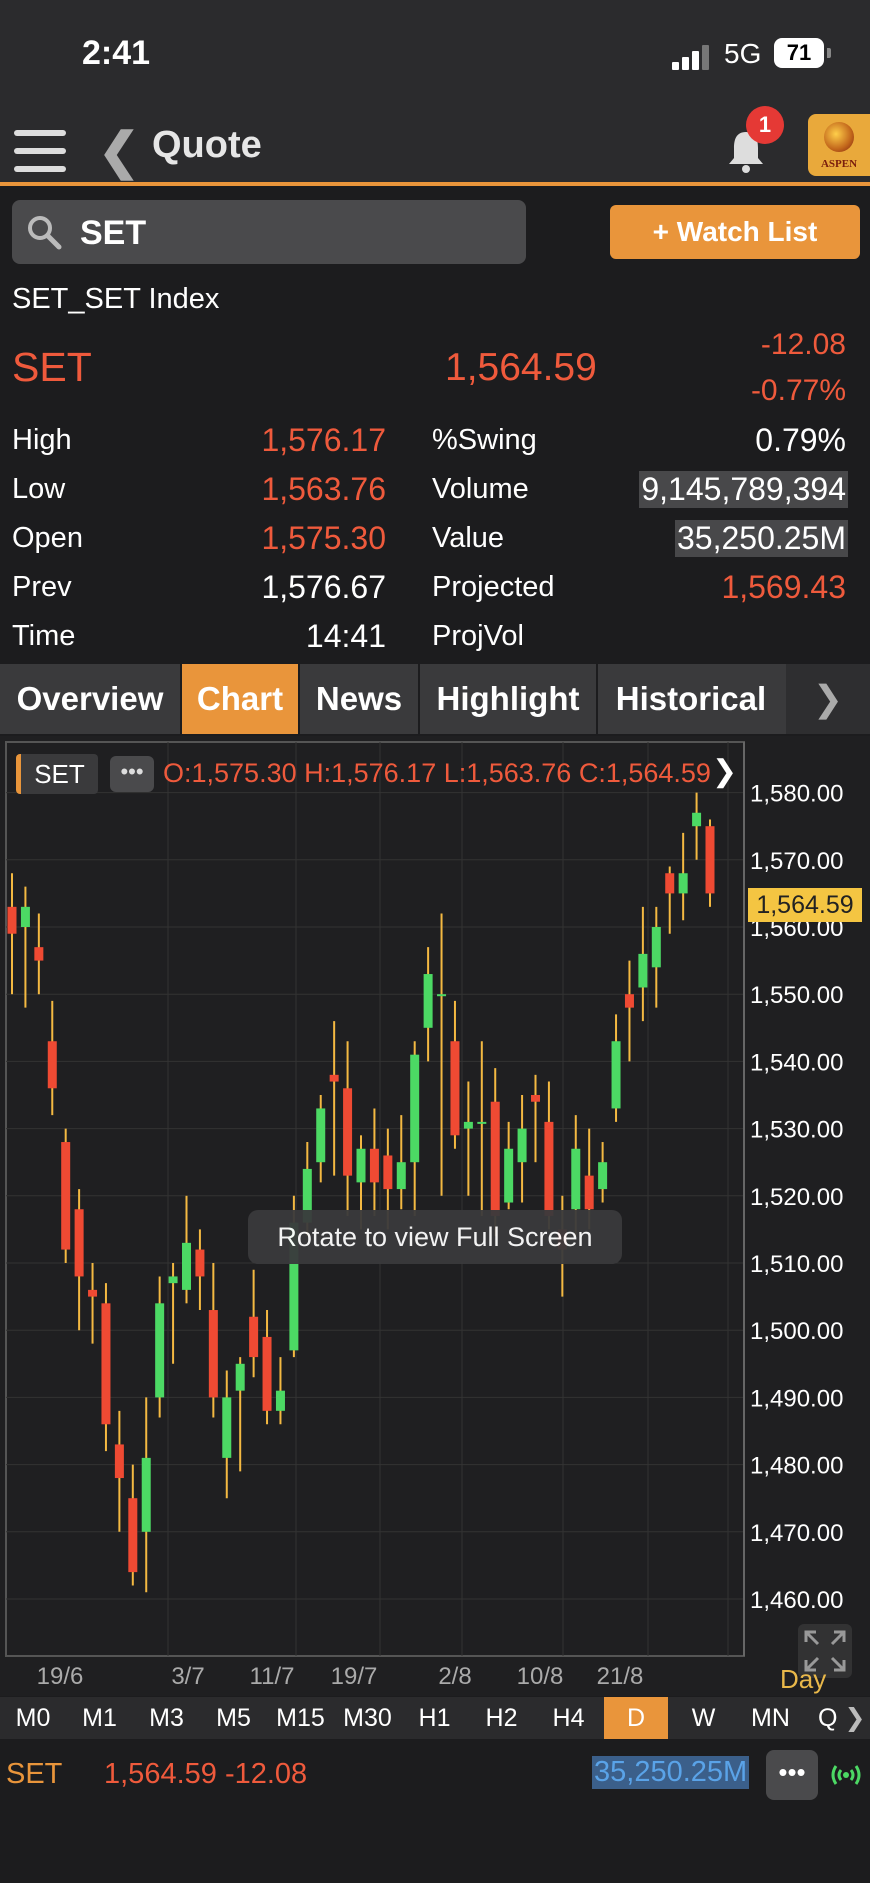  I want to click on y-tick-label: 1,540.00, so click(796, 1062).